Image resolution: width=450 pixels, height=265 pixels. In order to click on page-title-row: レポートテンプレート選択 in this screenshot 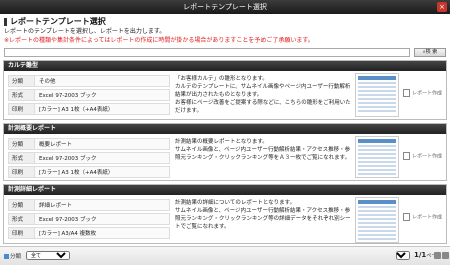, I will do `click(225, 21)`.